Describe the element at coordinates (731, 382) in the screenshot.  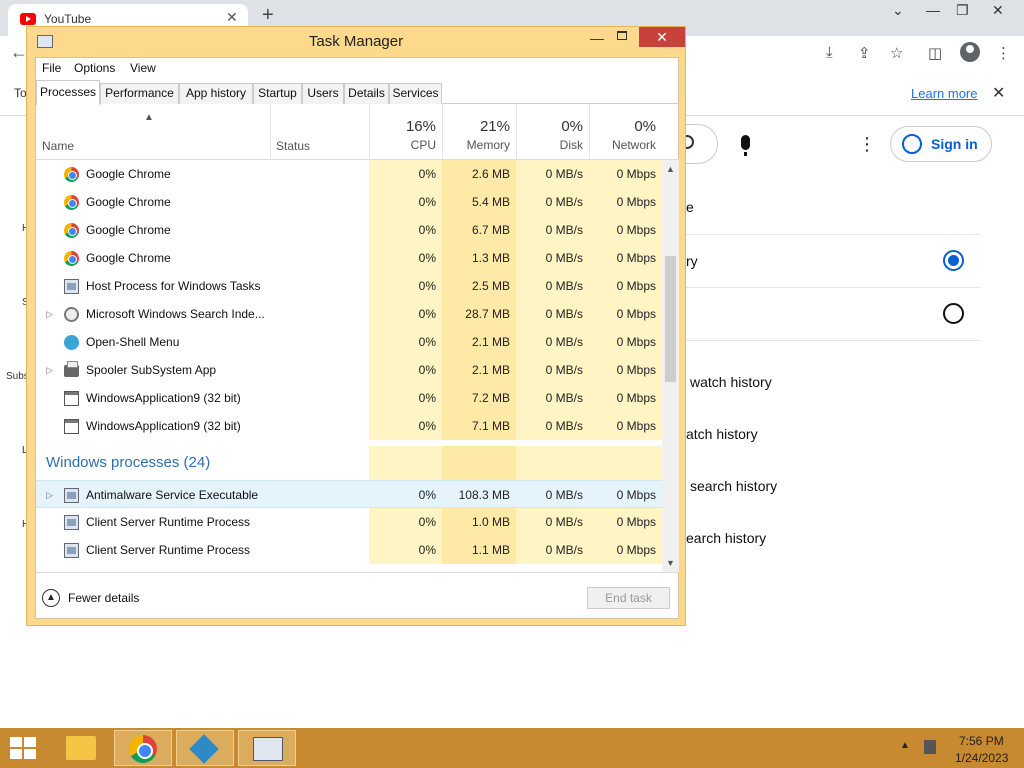
I see `history-option: watch history` at that location.